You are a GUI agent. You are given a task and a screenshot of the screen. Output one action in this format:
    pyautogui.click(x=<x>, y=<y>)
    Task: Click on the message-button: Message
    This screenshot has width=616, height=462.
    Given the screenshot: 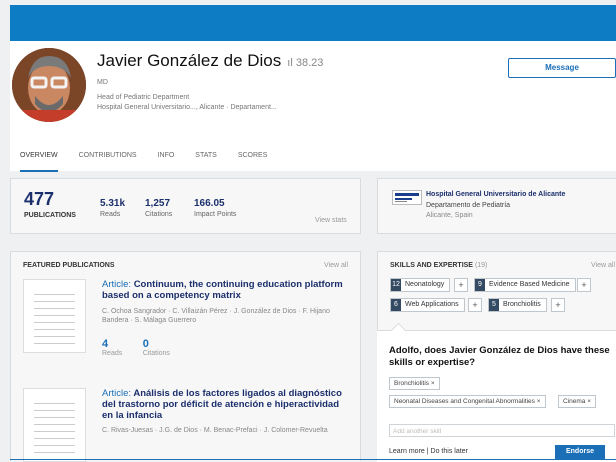 What is the action you would take?
    pyautogui.click(x=562, y=68)
    